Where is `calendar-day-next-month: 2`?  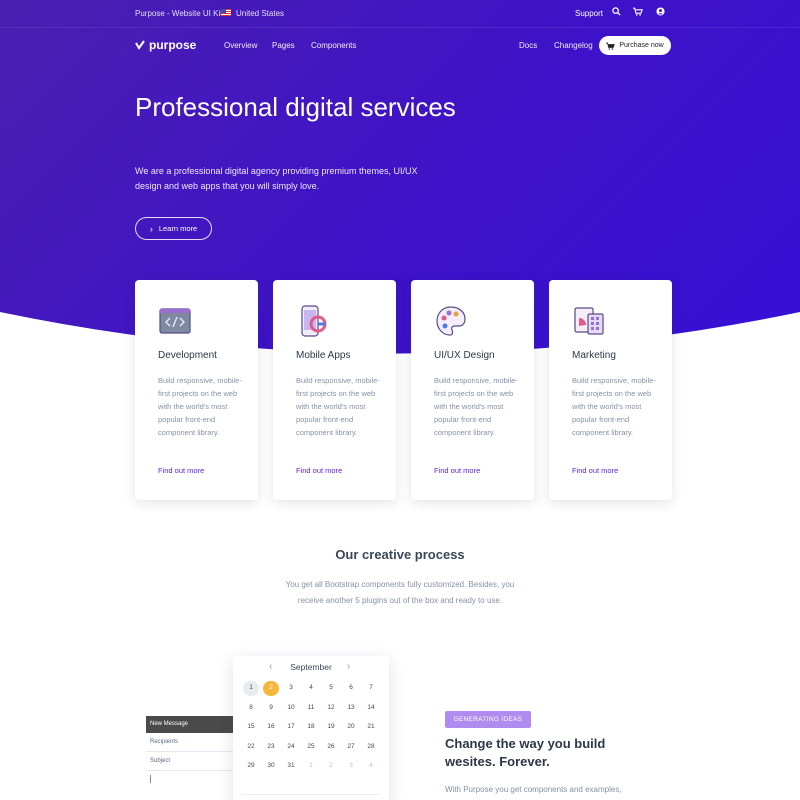 calendar-day-next-month: 2 is located at coordinates (331, 766).